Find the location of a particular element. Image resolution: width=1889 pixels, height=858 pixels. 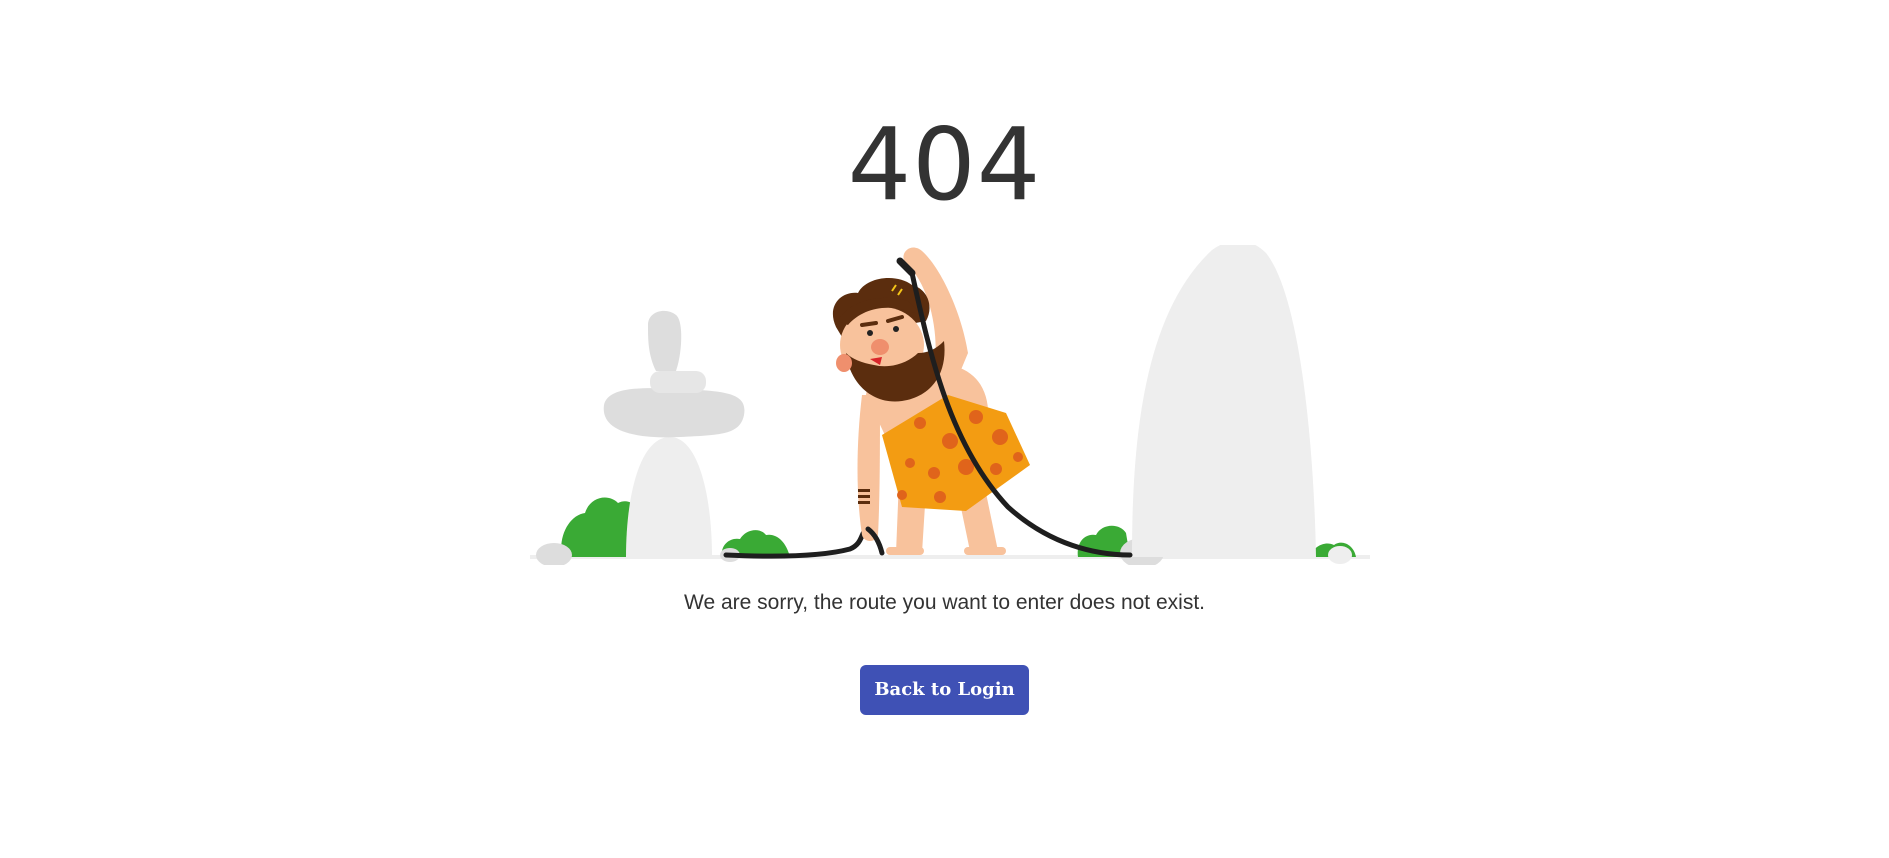

caveman-eye-left is located at coordinates (870, 333).